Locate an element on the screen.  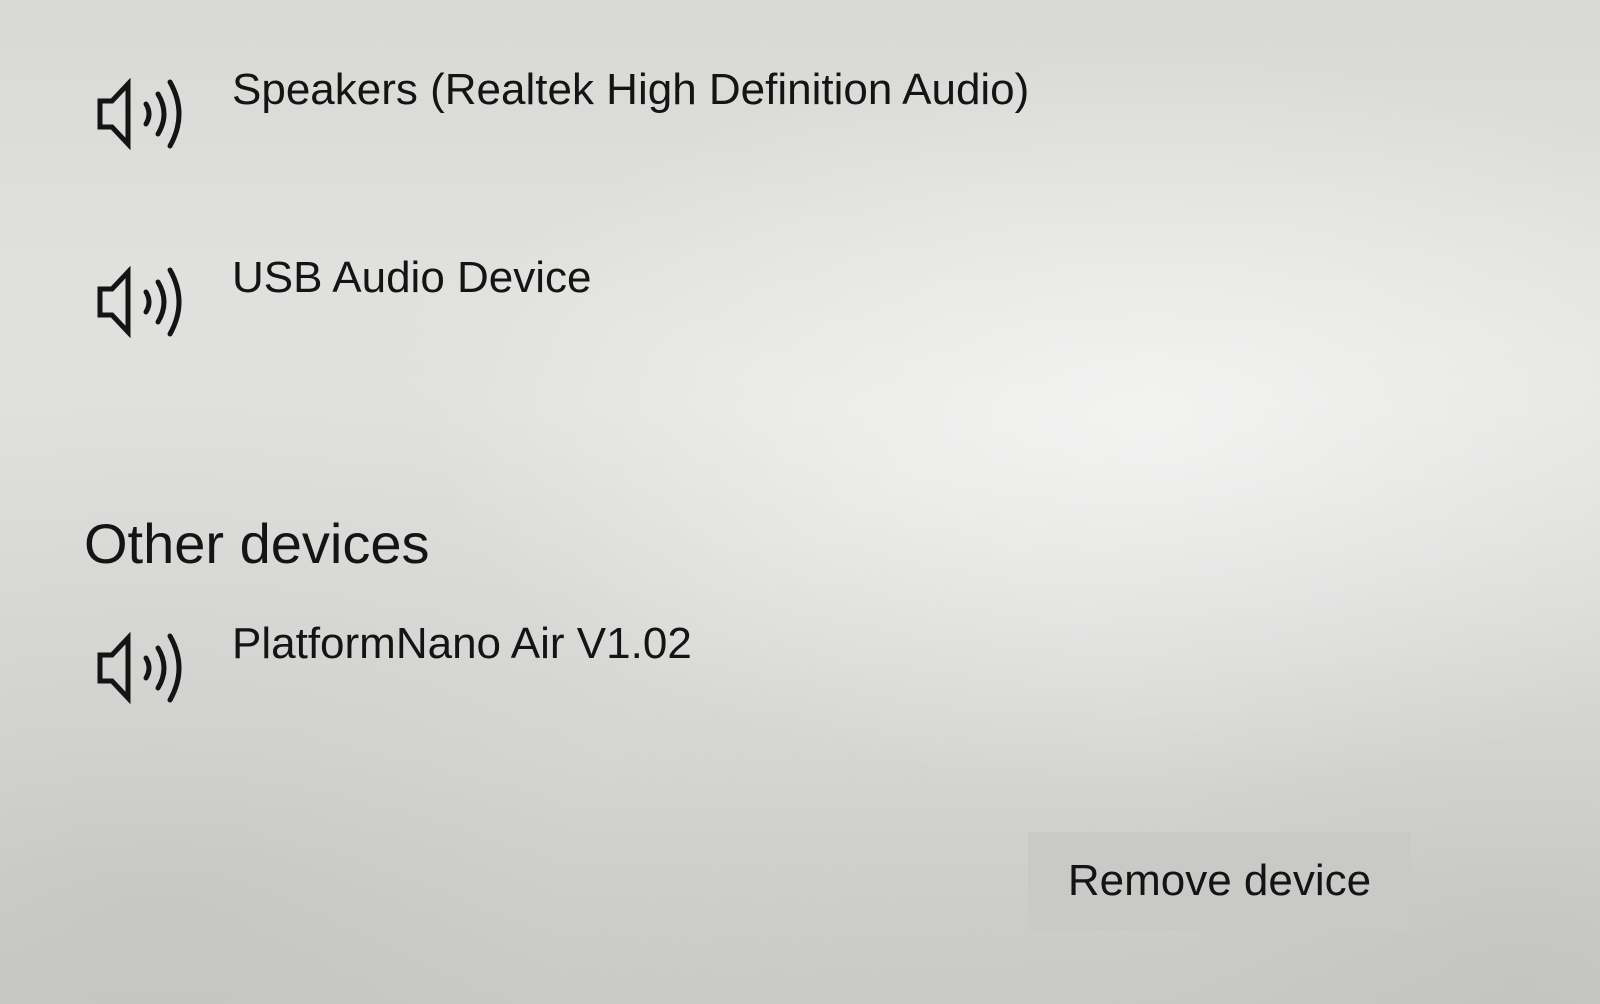
device-item-platformnano: PlatformNano Air V1.02 is located at coordinates (590, 663).